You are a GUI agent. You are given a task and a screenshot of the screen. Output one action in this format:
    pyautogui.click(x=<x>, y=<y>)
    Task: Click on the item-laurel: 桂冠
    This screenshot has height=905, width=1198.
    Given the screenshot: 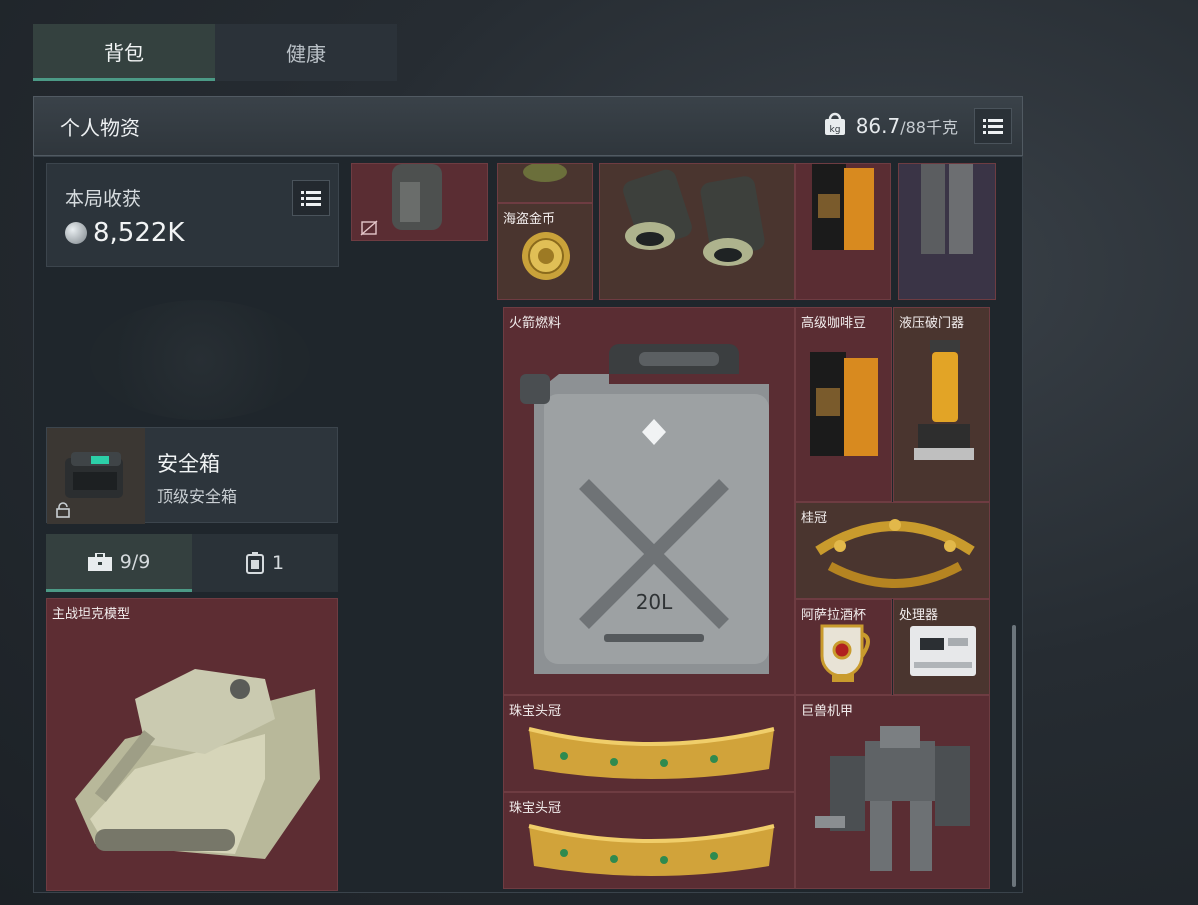 What is the action you would take?
    pyautogui.click(x=892, y=550)
    